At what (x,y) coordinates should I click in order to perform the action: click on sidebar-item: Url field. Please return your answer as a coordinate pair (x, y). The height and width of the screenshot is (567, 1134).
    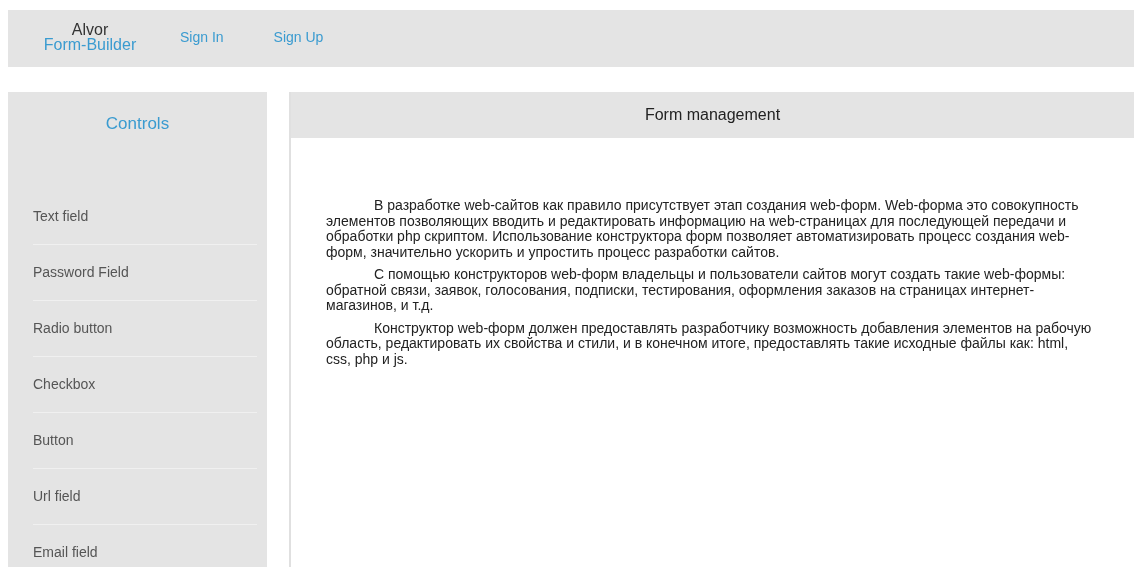
    Looking at the image, I should click on (145, 497).